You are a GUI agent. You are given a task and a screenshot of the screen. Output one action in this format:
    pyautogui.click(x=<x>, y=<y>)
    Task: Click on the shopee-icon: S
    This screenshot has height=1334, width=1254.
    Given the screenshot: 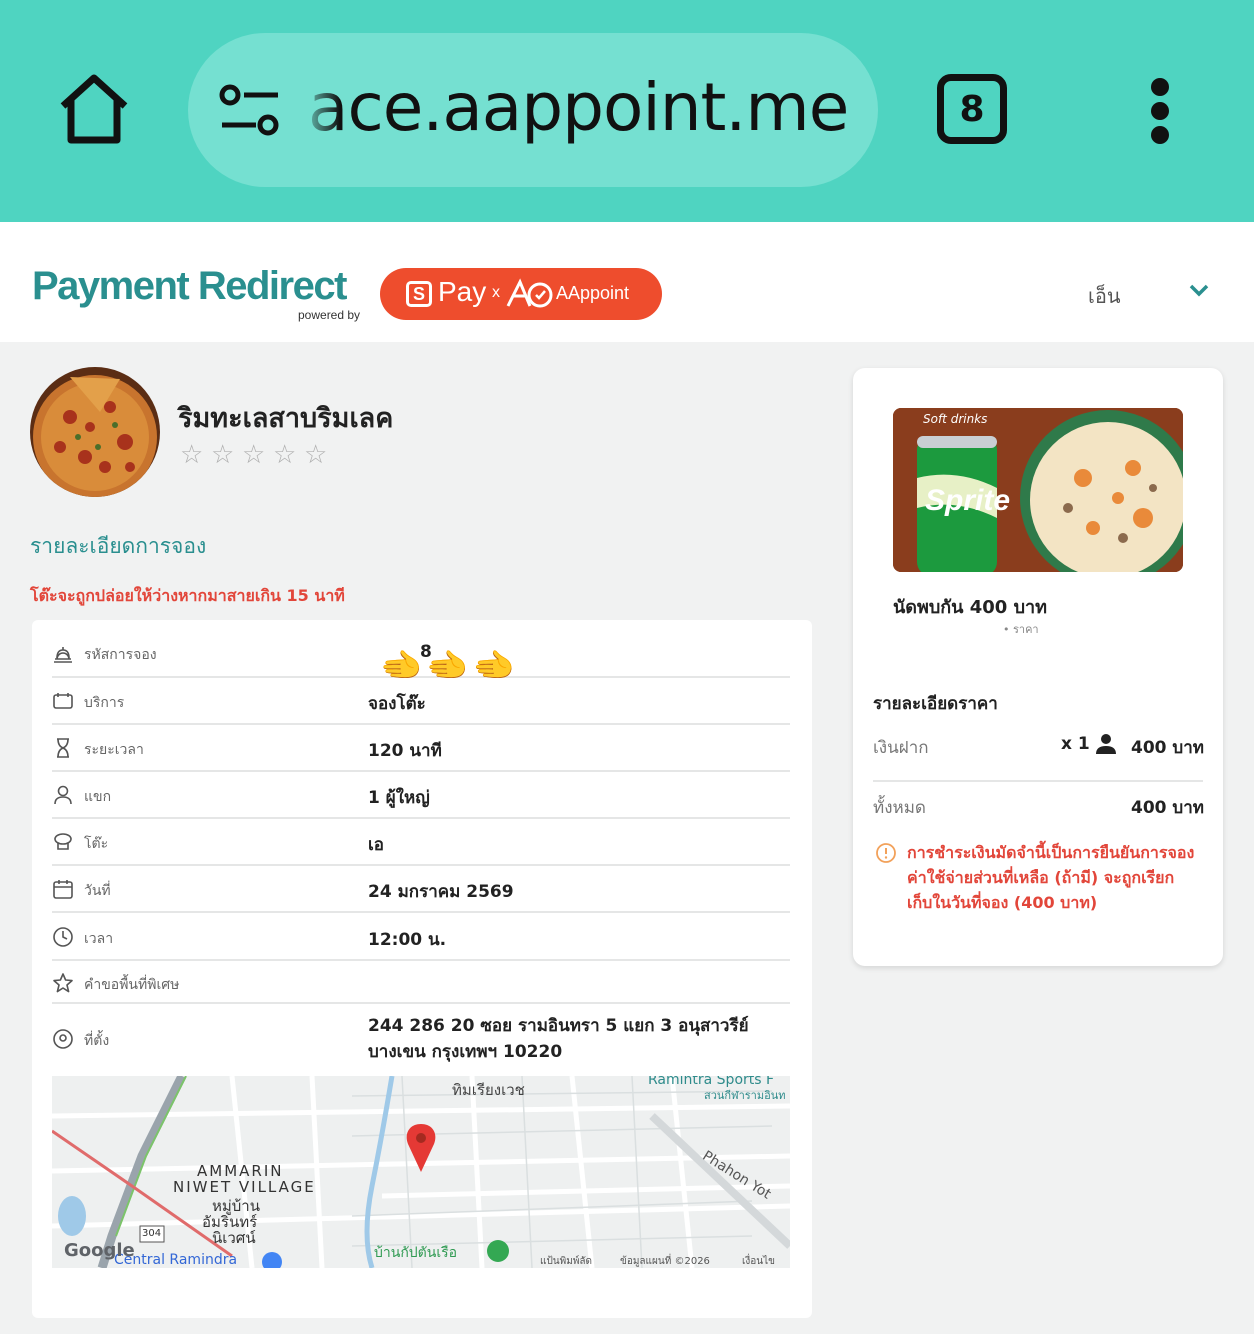 What is the action you would take?
    pyautogui.click(x=419, y=294)
    